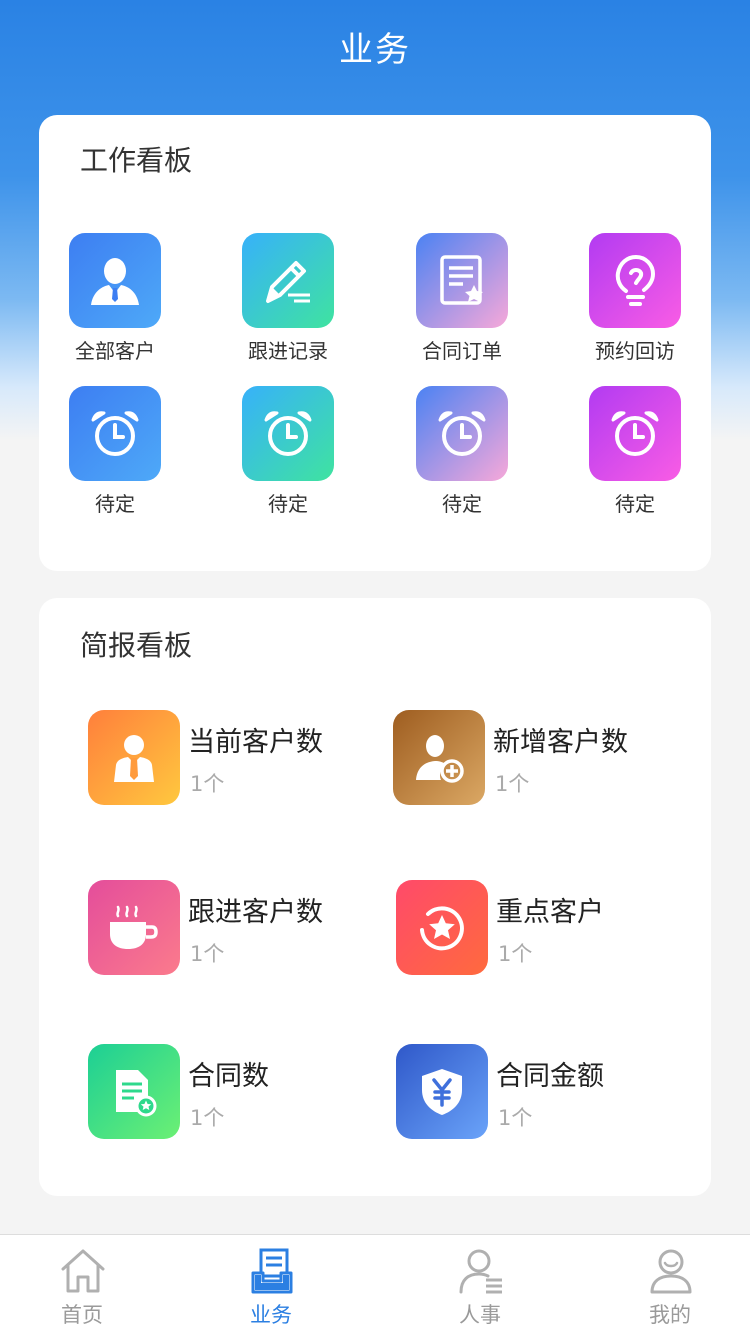 The width and height of the screenshot is (750, 1334). I want to click on stat-label: 当前客户数, so click(255, 742).